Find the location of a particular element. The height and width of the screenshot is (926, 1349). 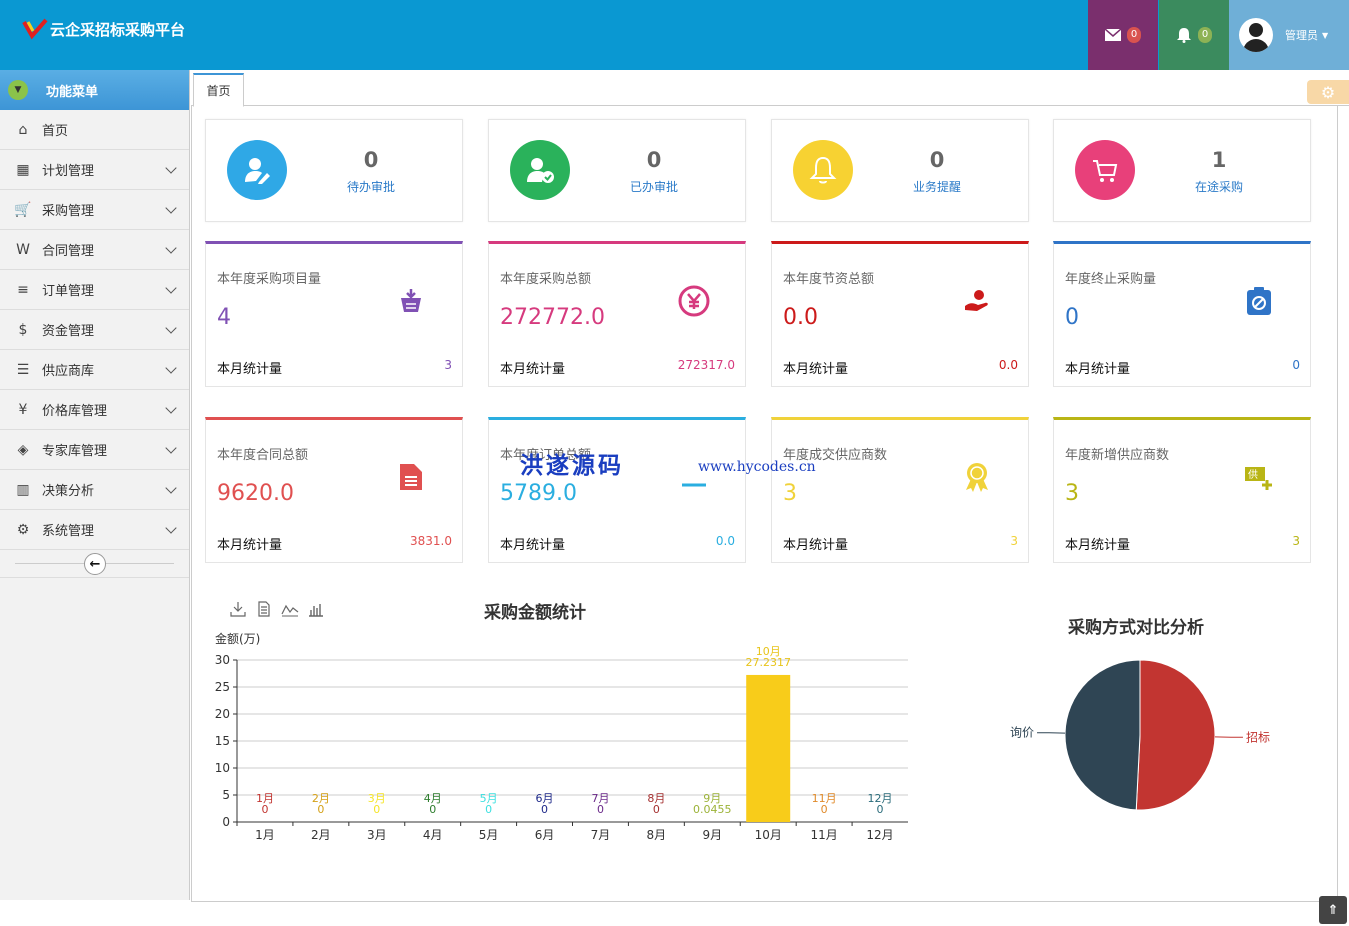

tab-home: 首页 is located at coordinates (218, 90).